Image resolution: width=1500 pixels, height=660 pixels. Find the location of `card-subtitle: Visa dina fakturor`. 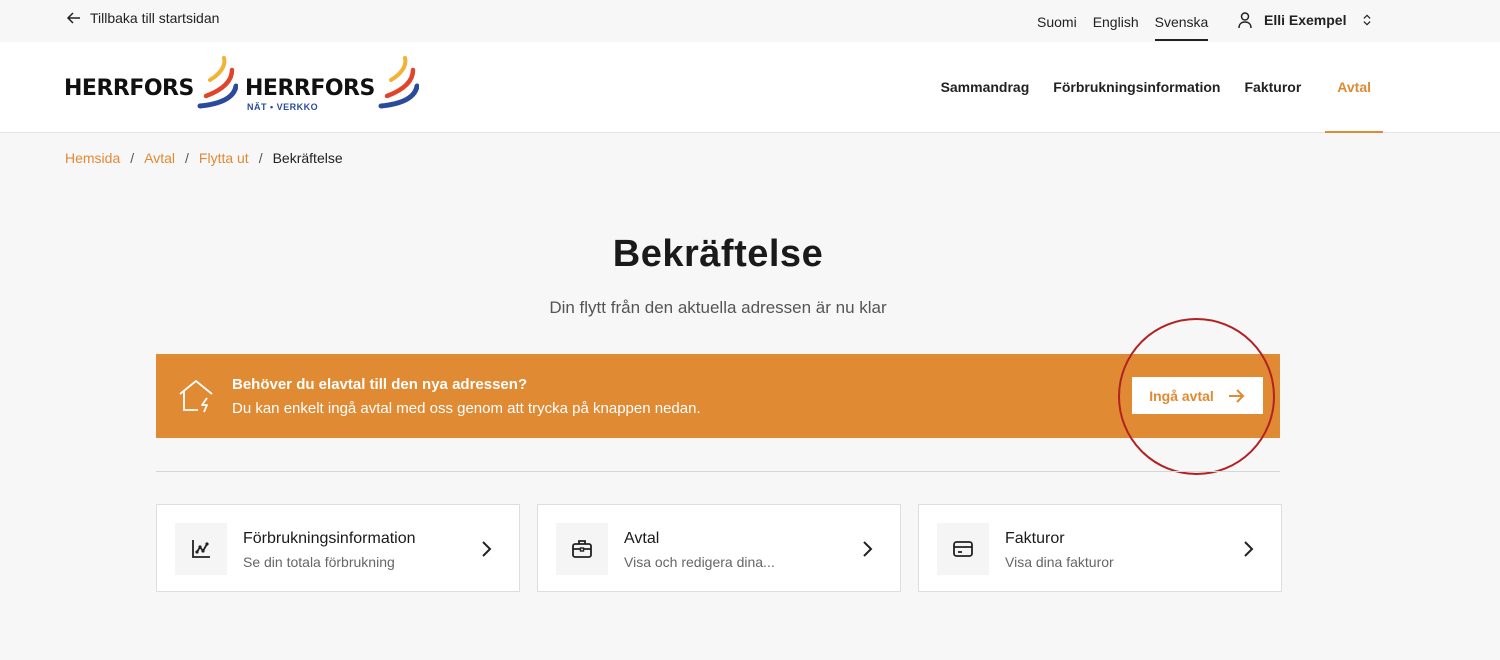

card-subtitle: Visa dina fakturor is located at coordinates (1059, 562).